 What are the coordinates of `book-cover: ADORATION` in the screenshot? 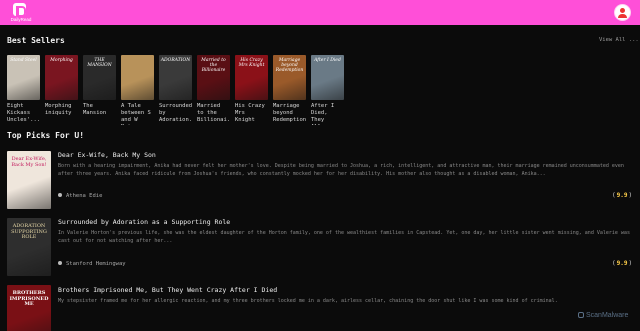 It's located at (175, 77).